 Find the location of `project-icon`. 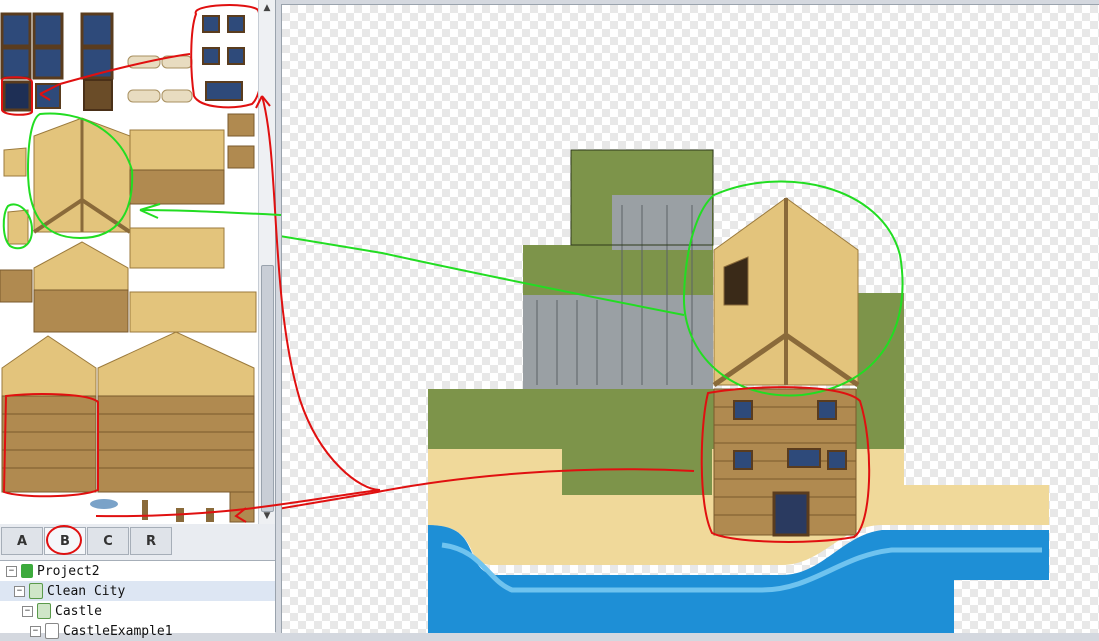

project-icon is located at coordinates (27, 571).